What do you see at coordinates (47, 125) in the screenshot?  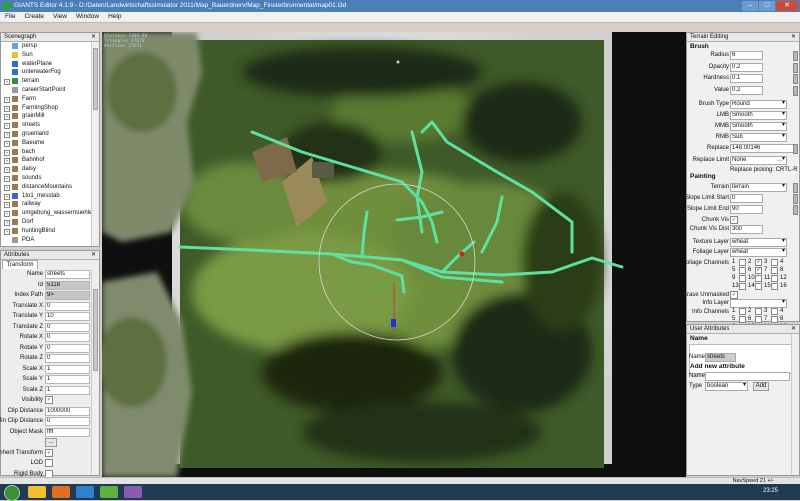 I see `tree-item: + streets` at bounding box center [47, 125].